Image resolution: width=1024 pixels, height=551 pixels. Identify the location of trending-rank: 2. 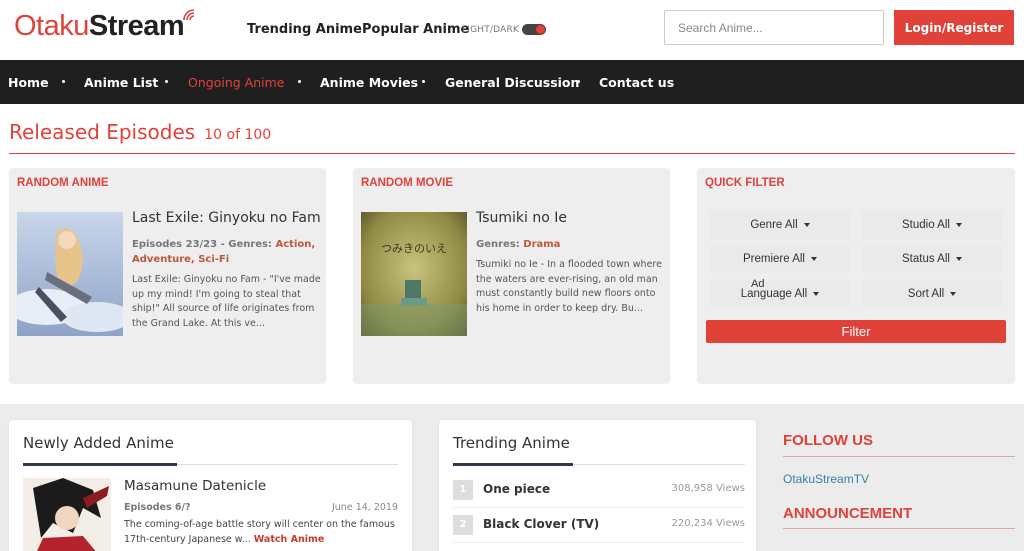
(463, 525).